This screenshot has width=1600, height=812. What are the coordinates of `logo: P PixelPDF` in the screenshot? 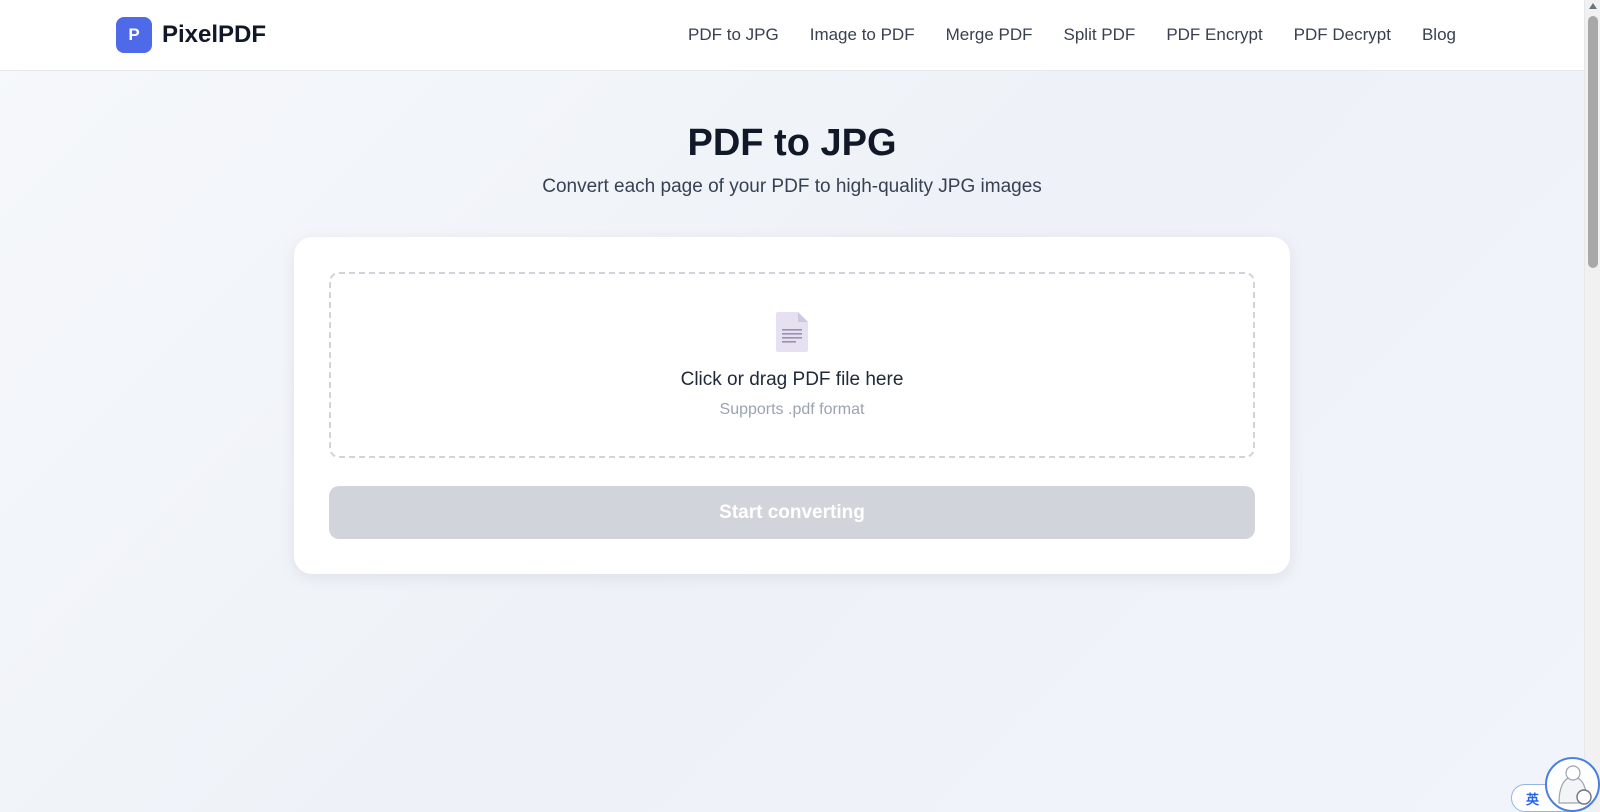 It's located at (191, 35).